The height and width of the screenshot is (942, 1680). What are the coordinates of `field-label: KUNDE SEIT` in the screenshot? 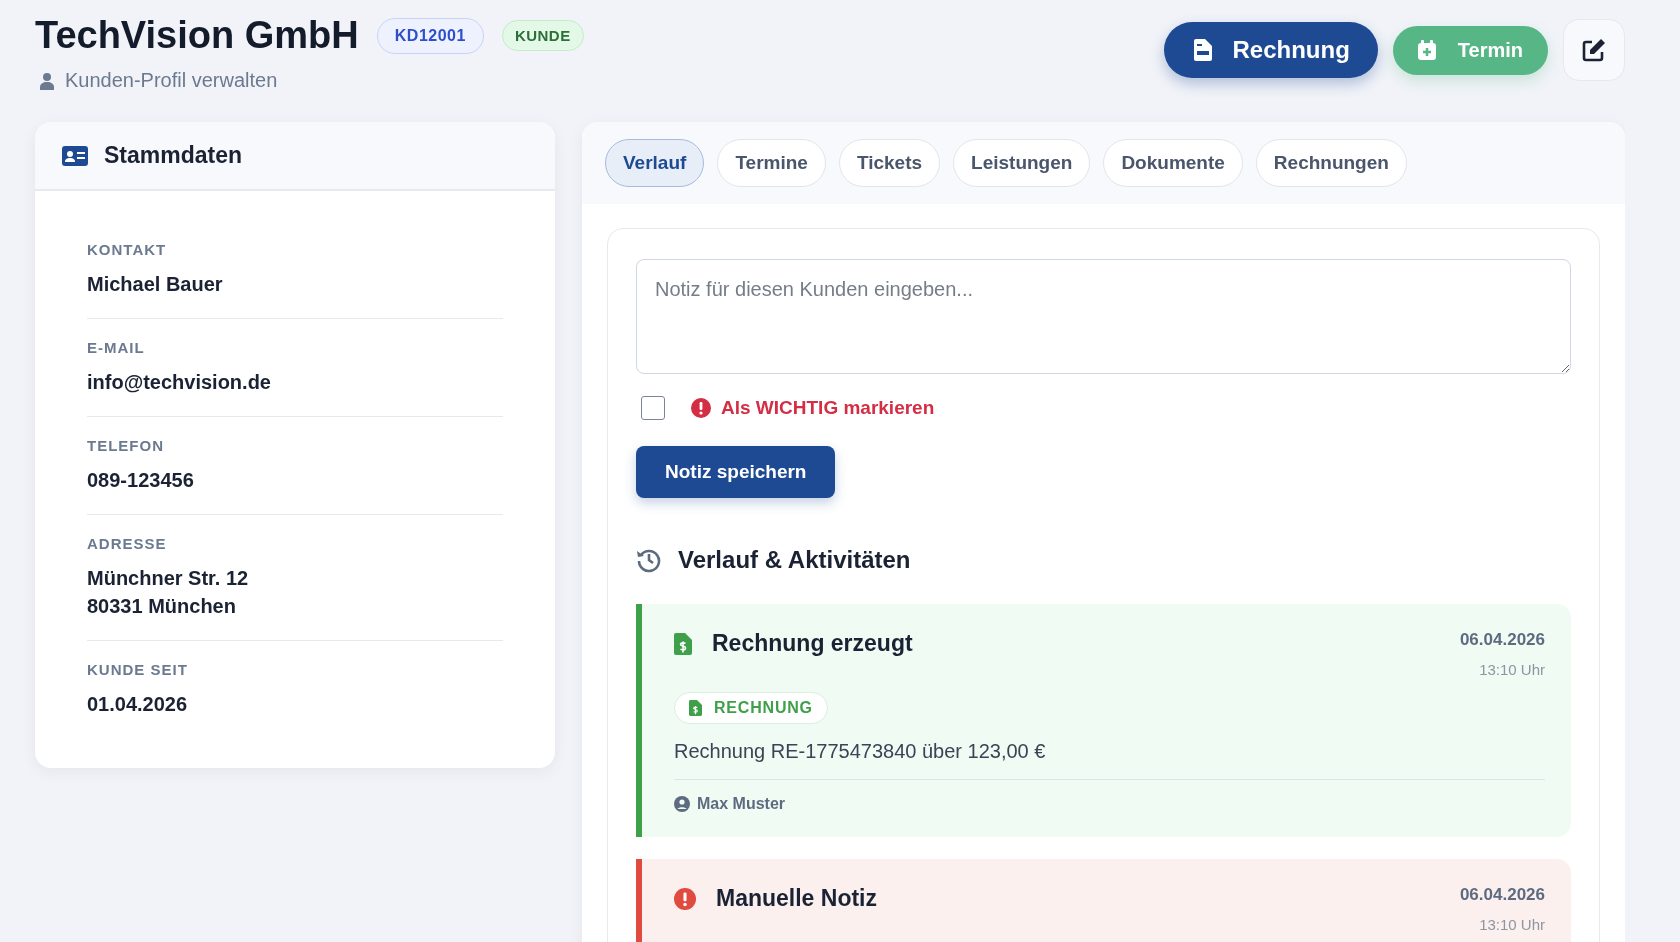 It's located at (138, 669).